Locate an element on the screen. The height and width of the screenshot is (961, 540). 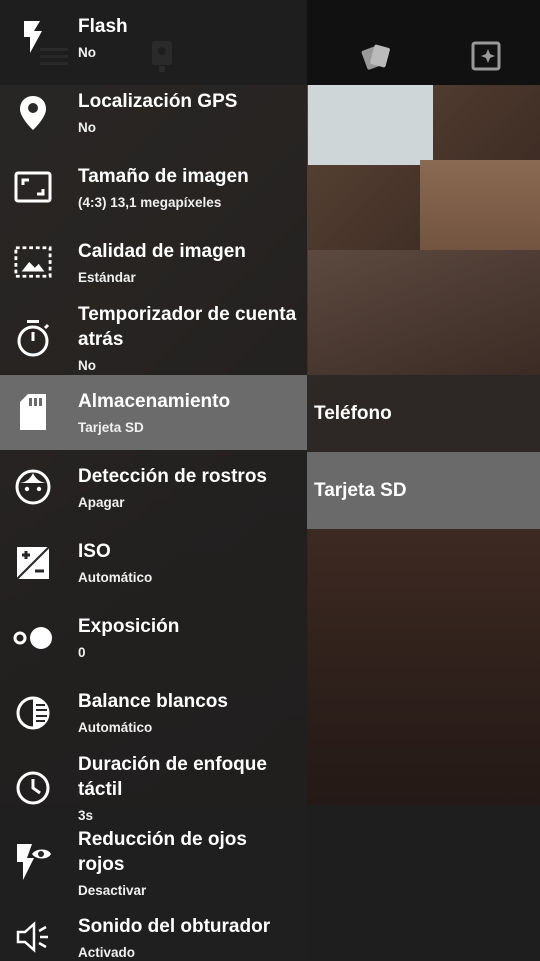
setting-value: Tarjeta SD is located at coordinates (111, 427).